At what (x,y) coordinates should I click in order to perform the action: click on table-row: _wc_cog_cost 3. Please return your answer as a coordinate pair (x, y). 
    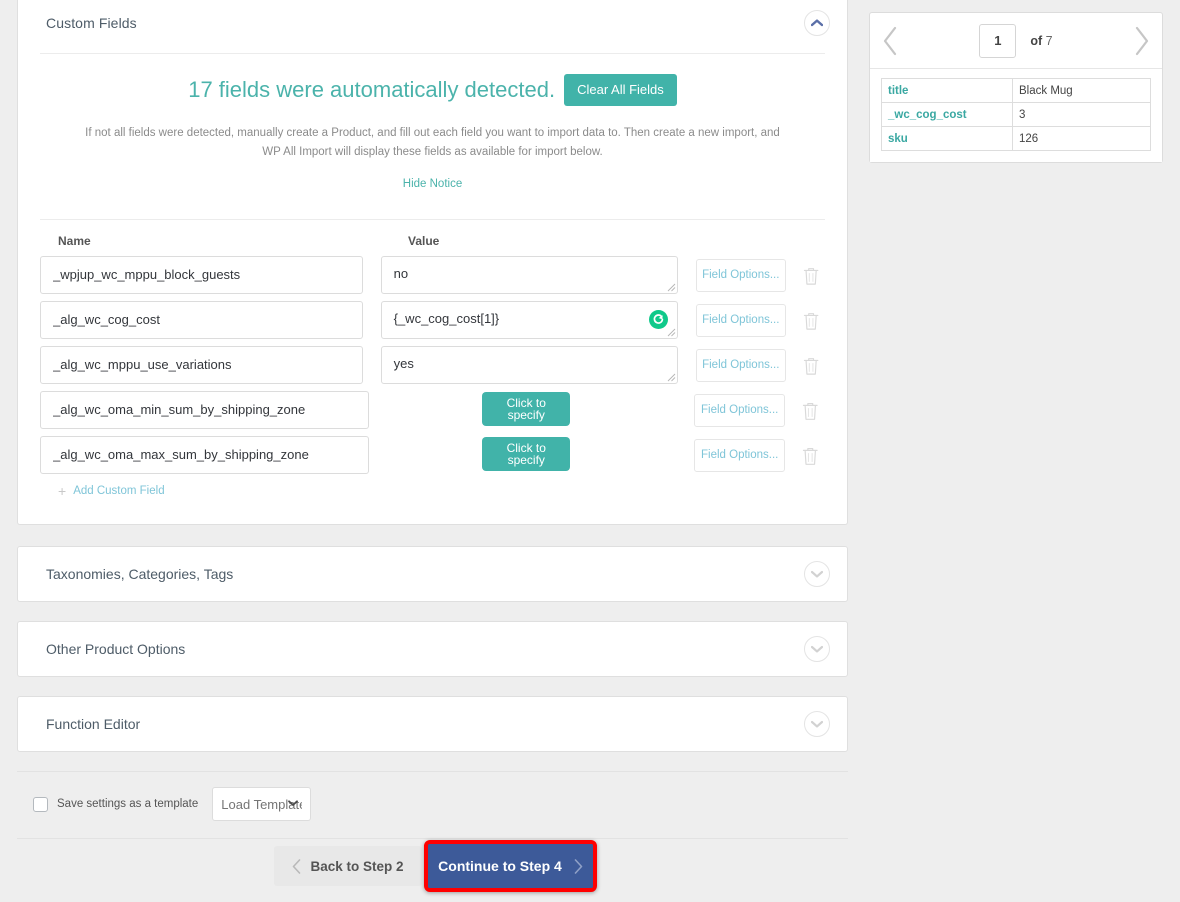
    Looking at the image, I should click on (1016, 114).